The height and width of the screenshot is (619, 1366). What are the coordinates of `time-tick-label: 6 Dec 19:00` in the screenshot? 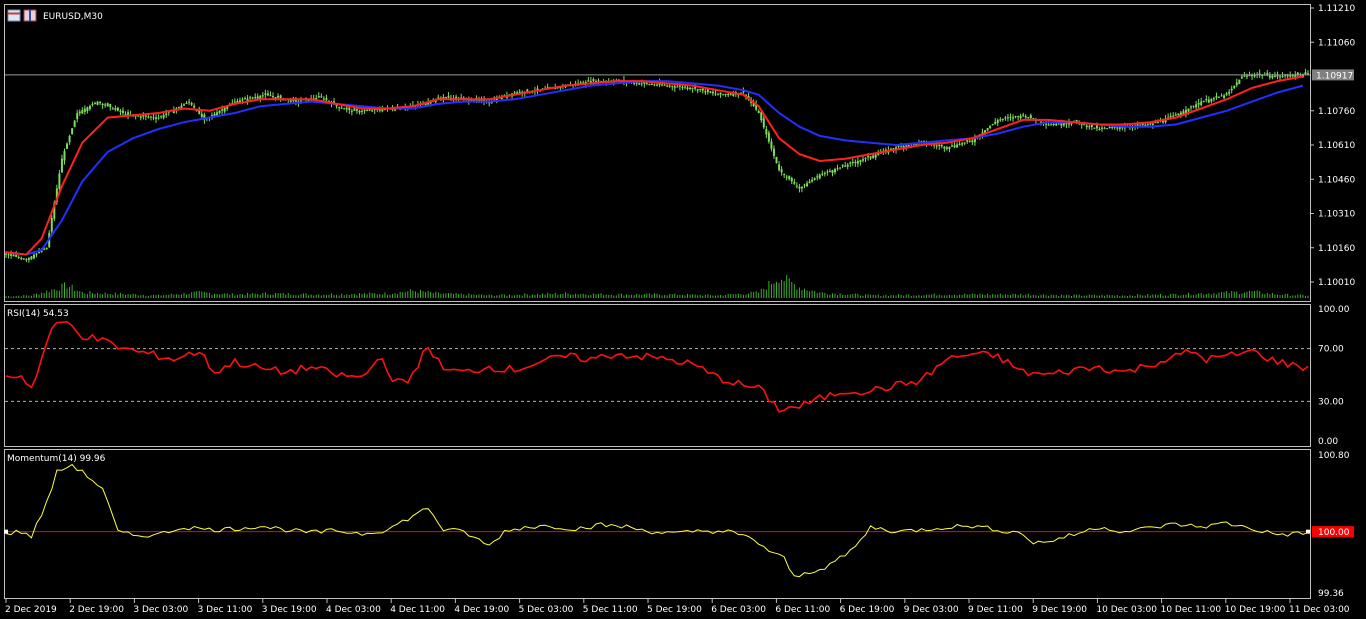 It's located at (867, 610).